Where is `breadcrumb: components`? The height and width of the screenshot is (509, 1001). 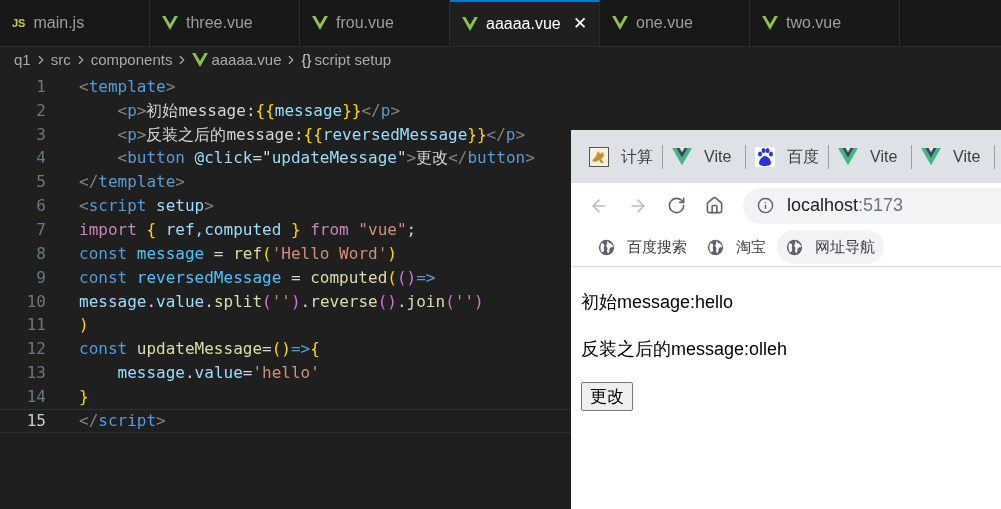 breadcrumb: components is located at coordinates (131, 60).